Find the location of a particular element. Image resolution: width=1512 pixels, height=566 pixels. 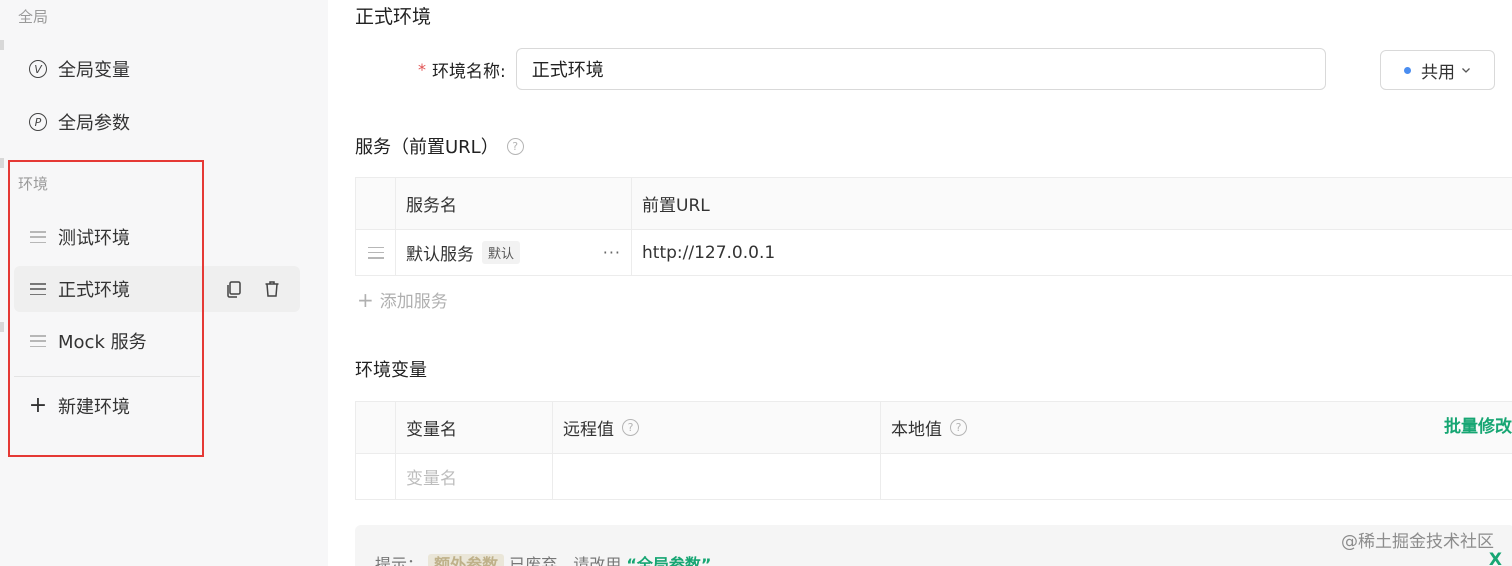

new-environment-label: 新建环境 is located at coordinates (94, 407).